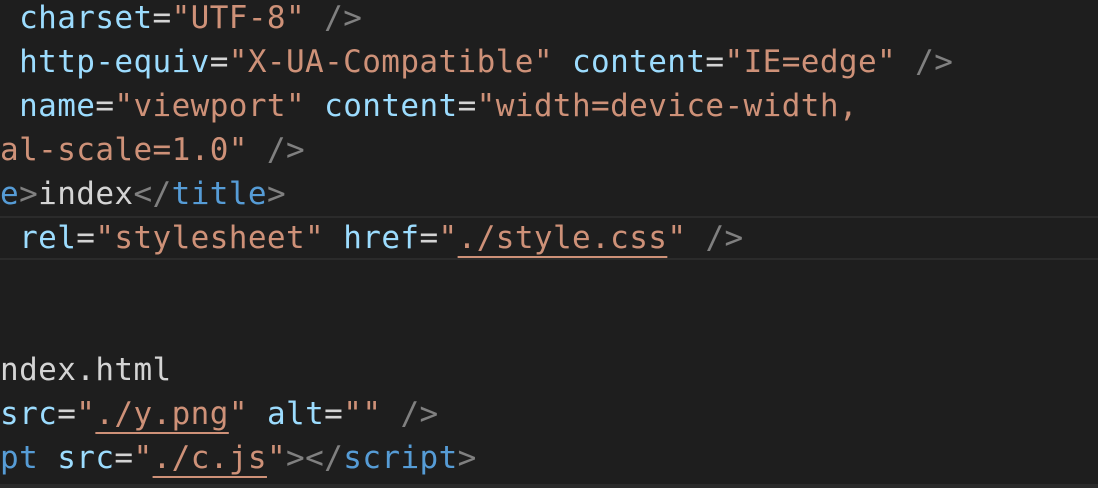 This screenshot has width=1098, height=488. I want to click on code-line: al-scale=1.0" />, so click(152, 150).